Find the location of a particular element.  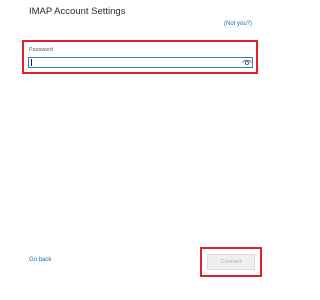

password-input is located at coordinates (140, 62).